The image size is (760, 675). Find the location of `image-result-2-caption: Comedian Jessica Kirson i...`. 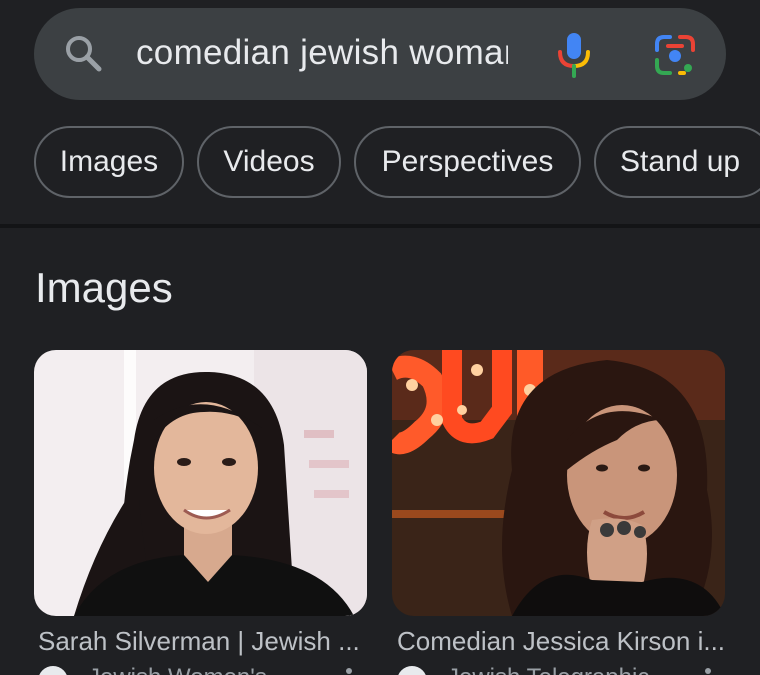

image-result-2-caption: Comedian Jessica Kirson i... is located at coordinates (565, 641).